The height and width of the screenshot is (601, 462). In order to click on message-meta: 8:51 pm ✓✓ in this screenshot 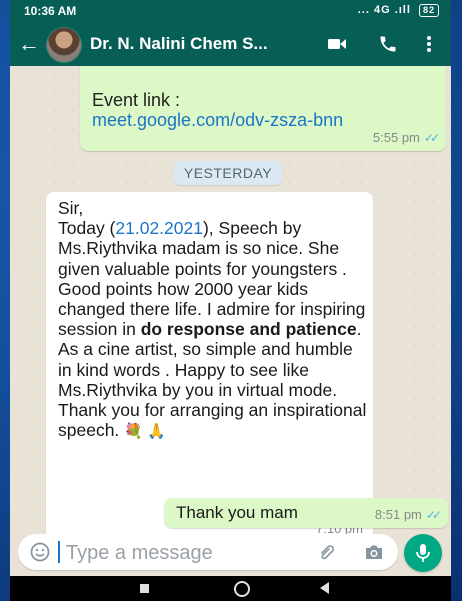, I will do `click(408, 514)`.